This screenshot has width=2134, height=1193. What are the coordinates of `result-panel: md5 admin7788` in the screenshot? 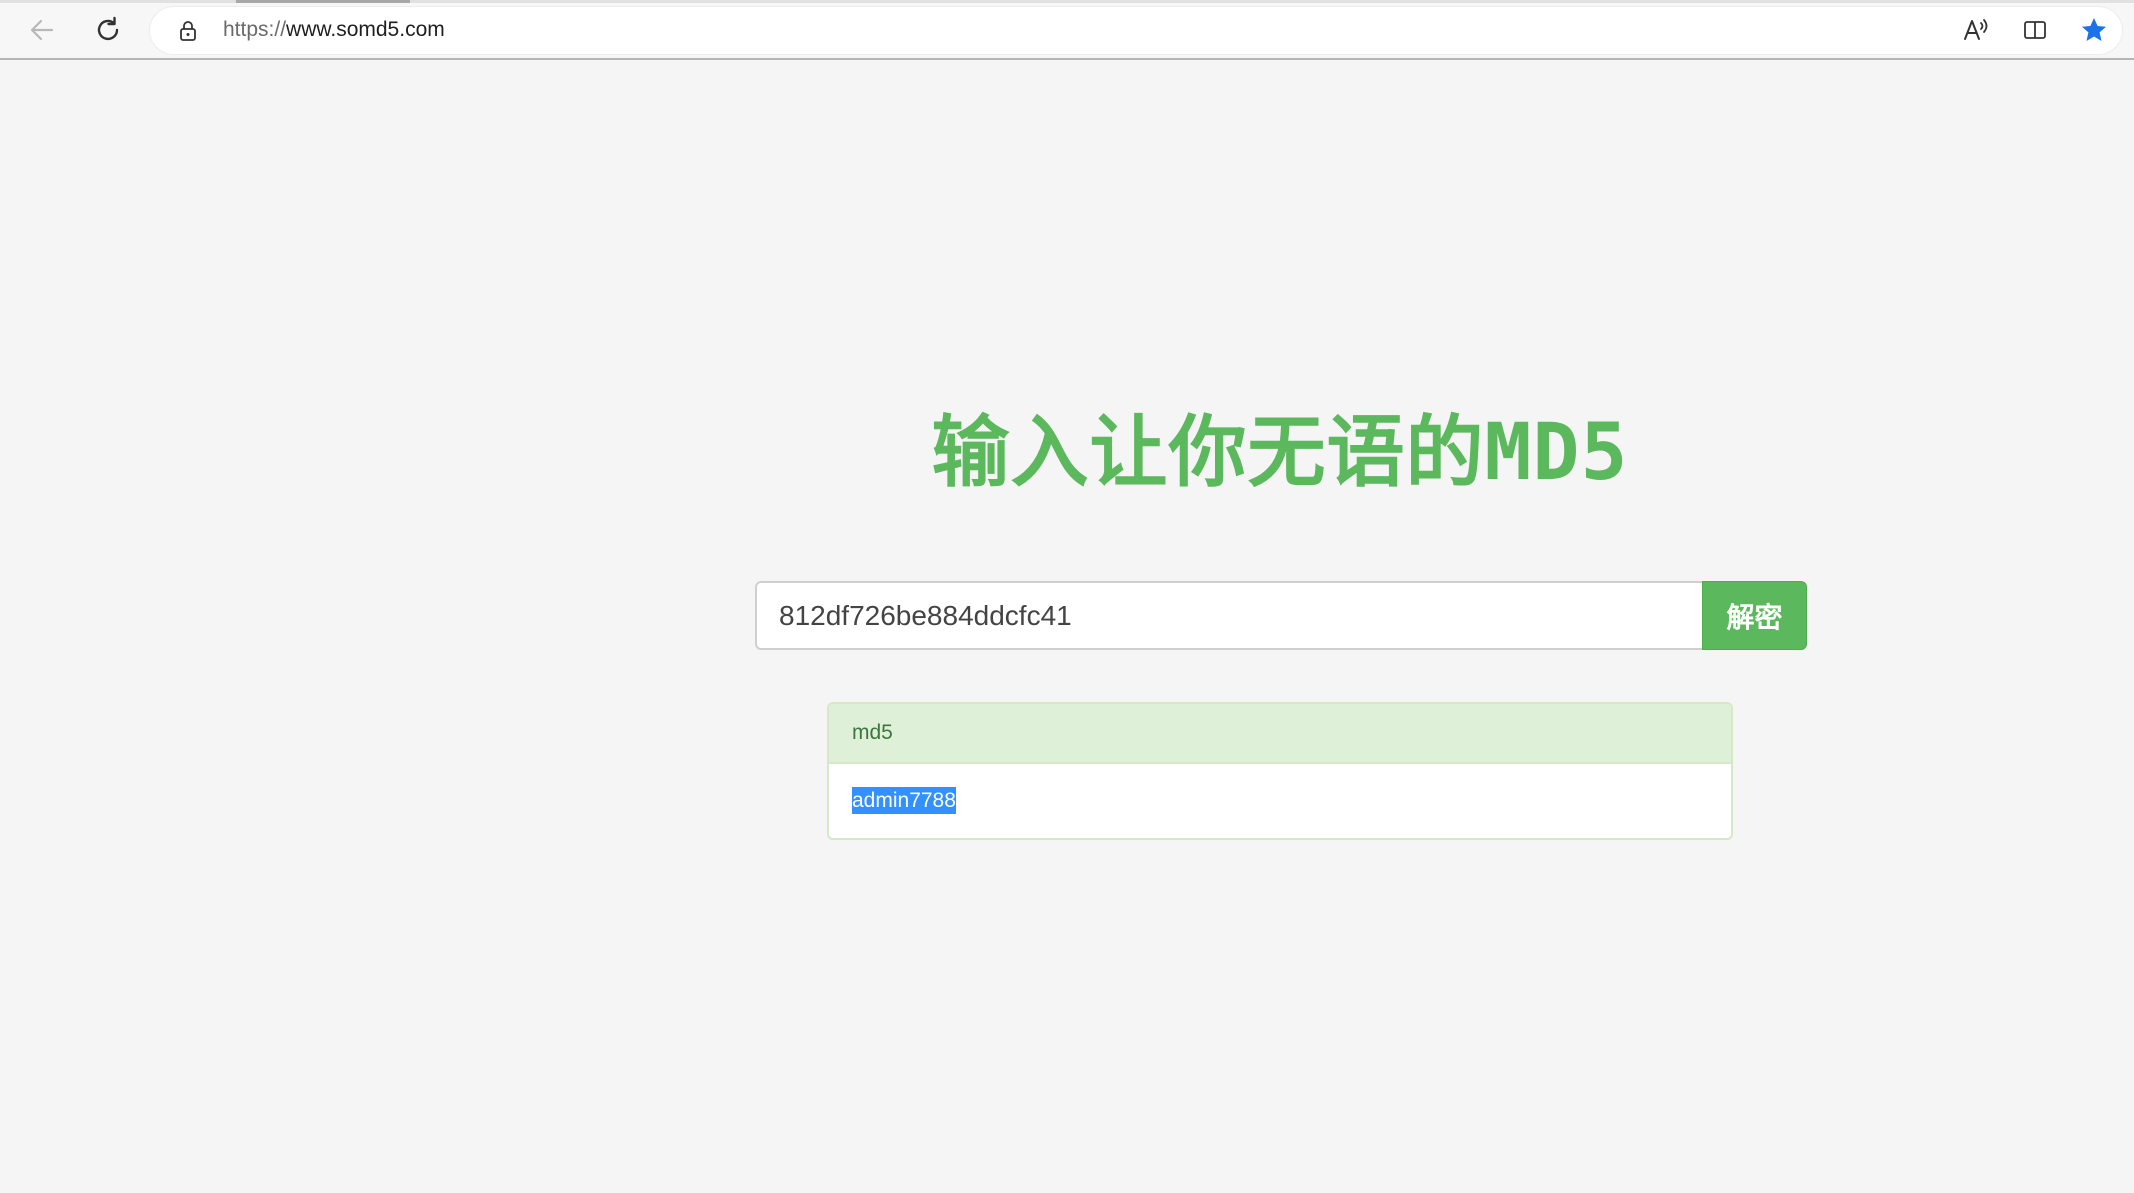 It's located at (1280, 771).